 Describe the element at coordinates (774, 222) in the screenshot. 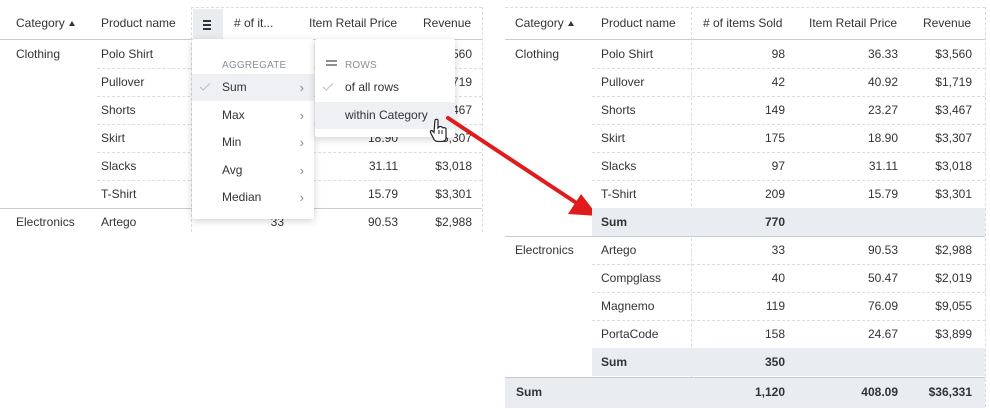

I see `items-sold-cell: 770` at that location.